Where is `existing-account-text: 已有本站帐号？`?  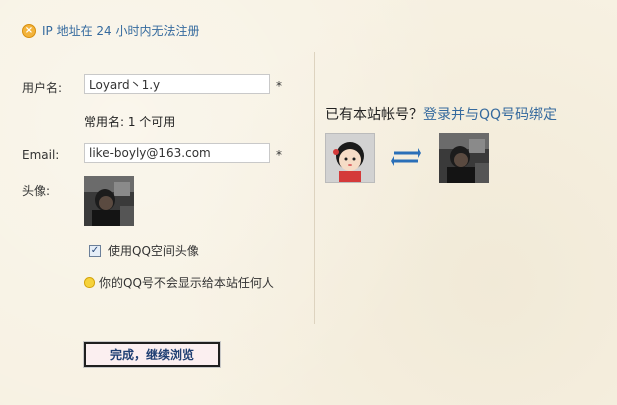
existing-account-text: 已有本站帐号？ is located at coordinates (374, 115).